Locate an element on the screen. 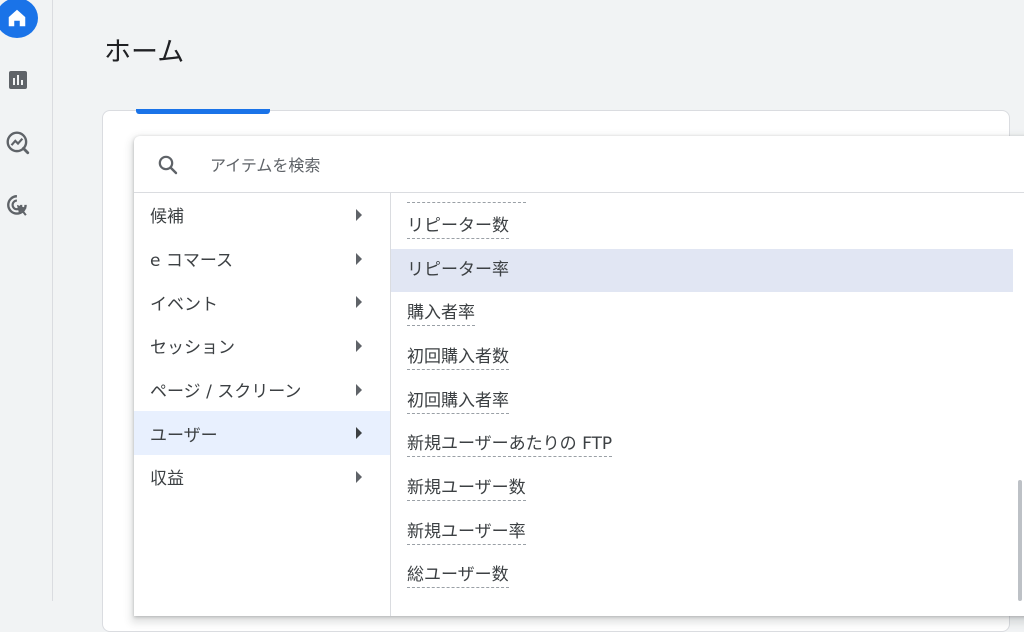 This screenshot has height=632, width=1024. category-label: イベント is located at coordinates (184, 304).